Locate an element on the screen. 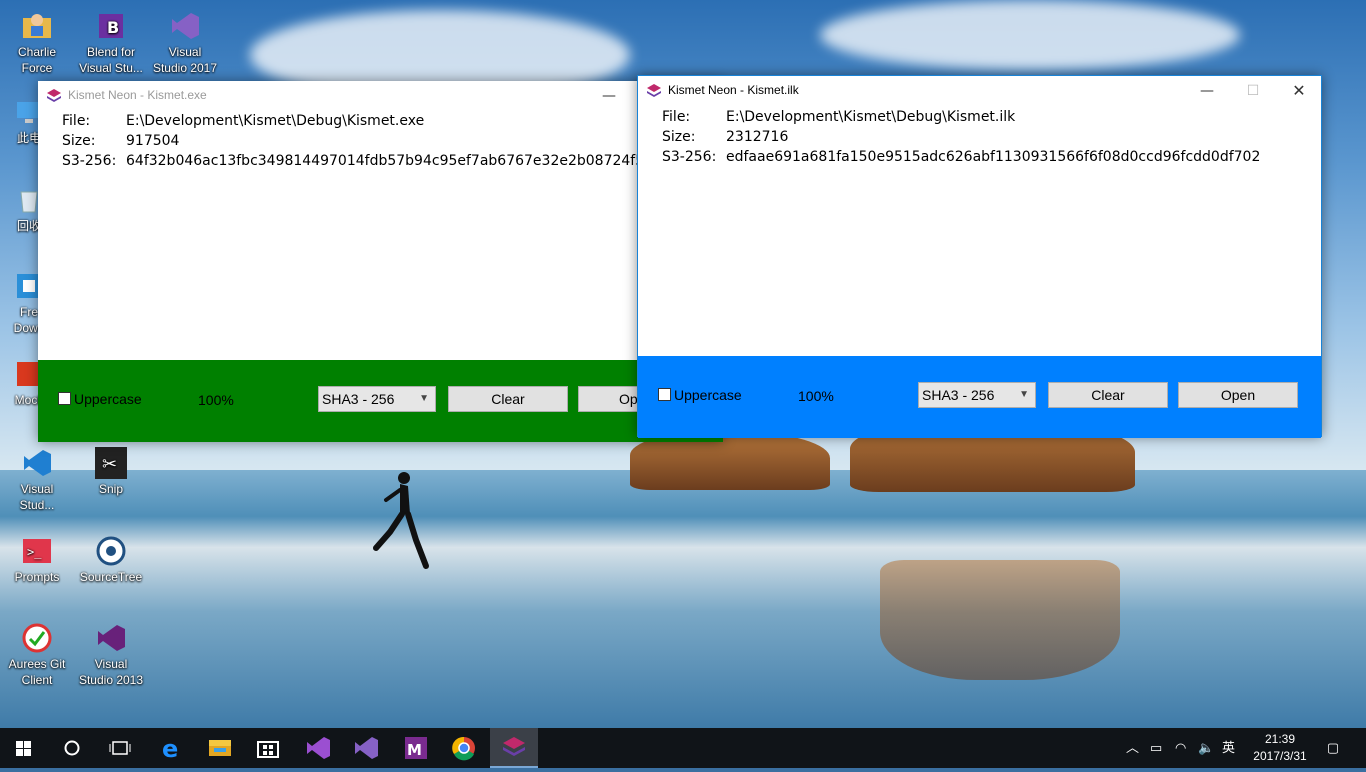 This screenshot has width=1366, height=772. task-view-button is located at coordinates (120, 748).